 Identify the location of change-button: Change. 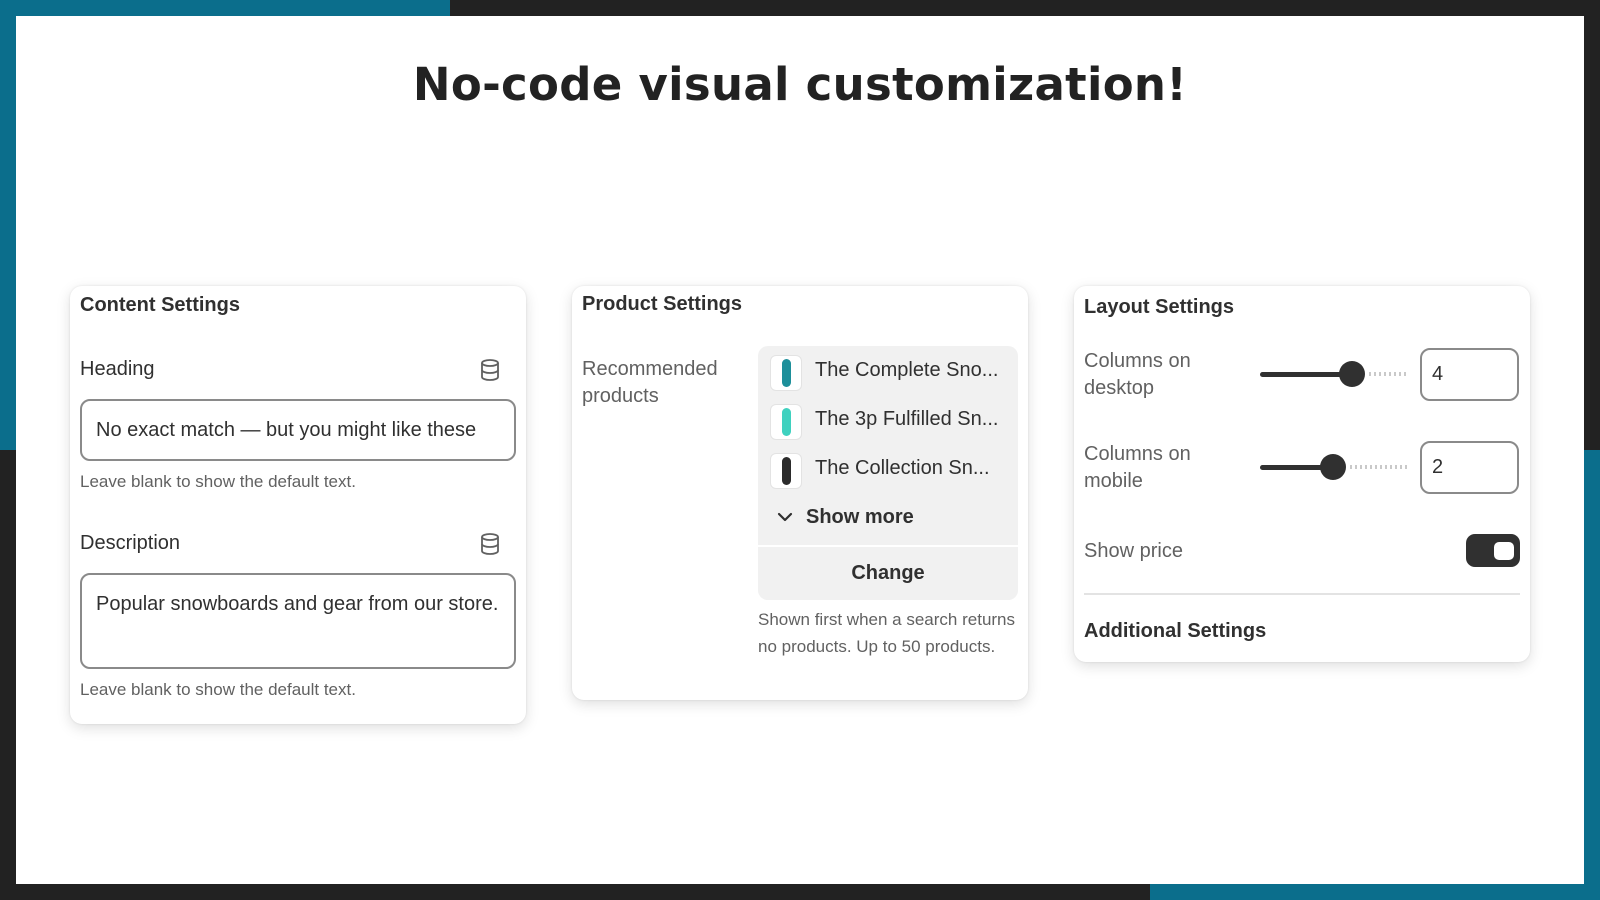
(888, 573).